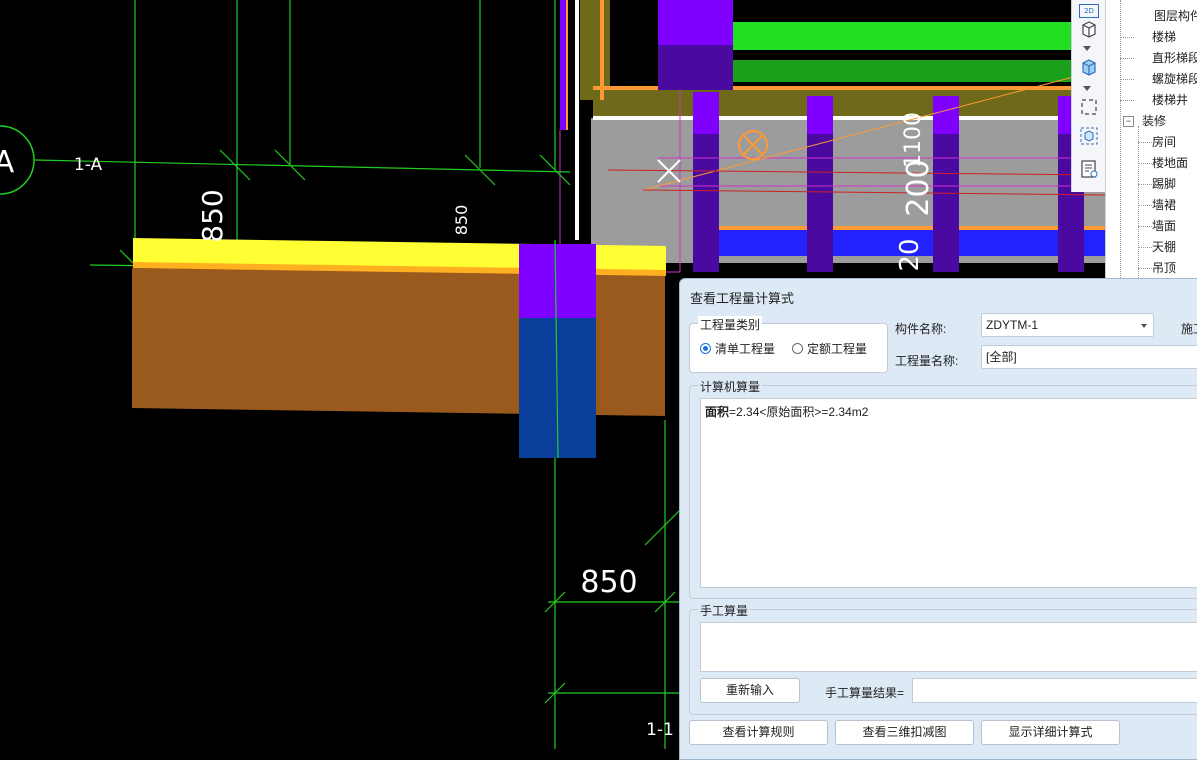 The height and width of the screenshot is (760, 1197). I want to click on tree-item-label: 装修, so click(1154, 121).